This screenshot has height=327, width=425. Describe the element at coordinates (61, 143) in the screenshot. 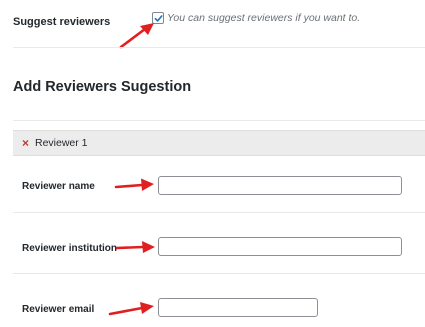

I see `reviewer-title: Reviewer 1` at that location.